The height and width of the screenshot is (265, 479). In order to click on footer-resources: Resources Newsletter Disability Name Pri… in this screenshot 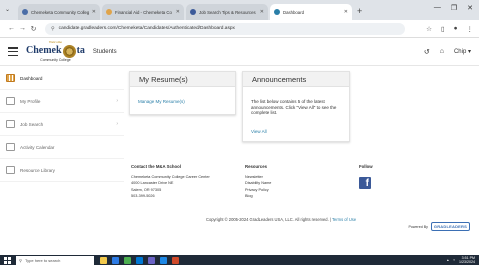, I will do `click(258, 182)`.